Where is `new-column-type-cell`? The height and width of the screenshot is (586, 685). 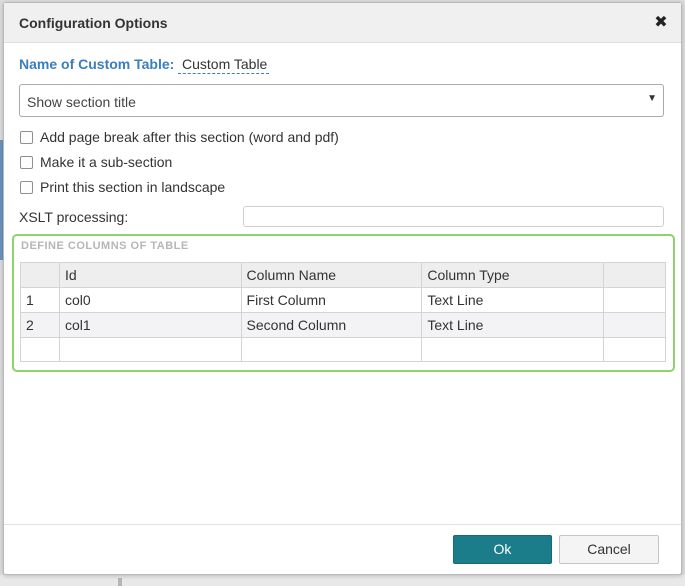 new-column-type-cell is located at coordinates (513, 349).